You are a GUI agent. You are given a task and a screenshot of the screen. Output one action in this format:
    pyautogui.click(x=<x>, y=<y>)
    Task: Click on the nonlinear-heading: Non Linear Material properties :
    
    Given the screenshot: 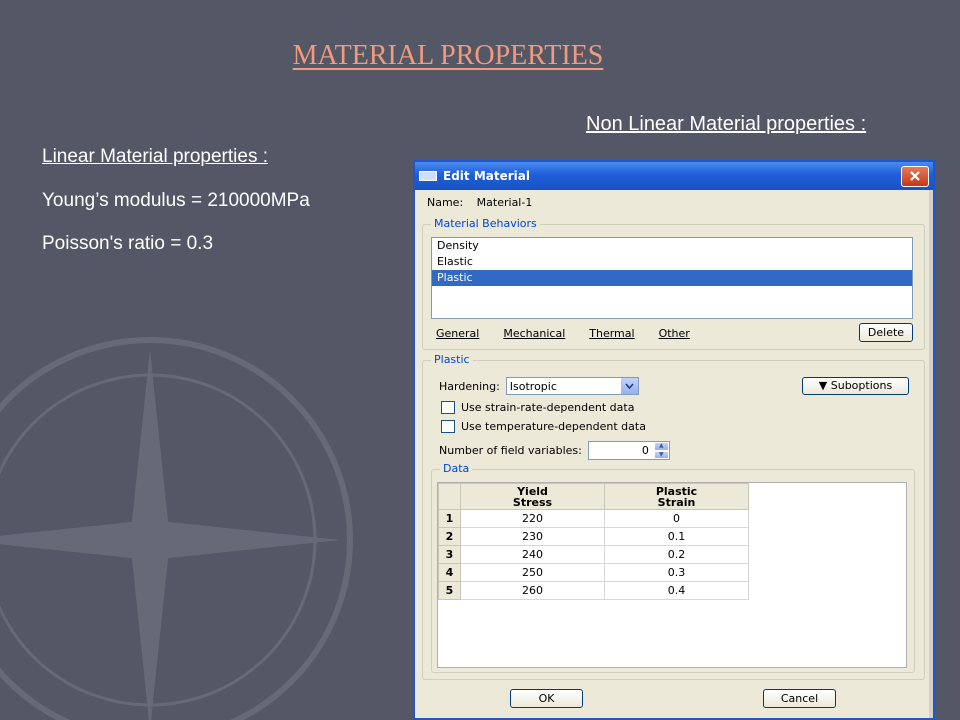 What is the action you would take?
    pyautogui.click(x=726, y=124)
    